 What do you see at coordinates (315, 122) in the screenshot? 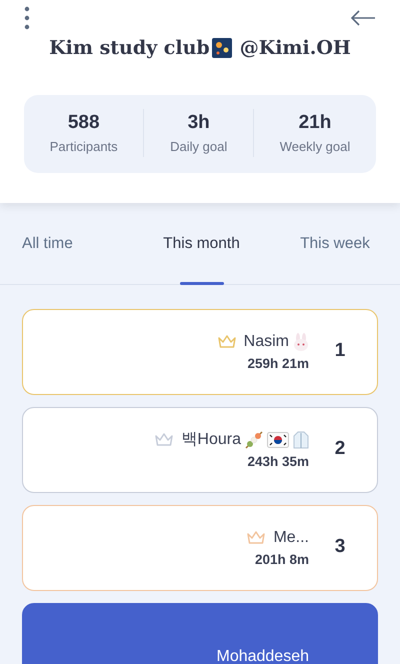
I see `stat-value: 21h` at bounding box center [315, 122].